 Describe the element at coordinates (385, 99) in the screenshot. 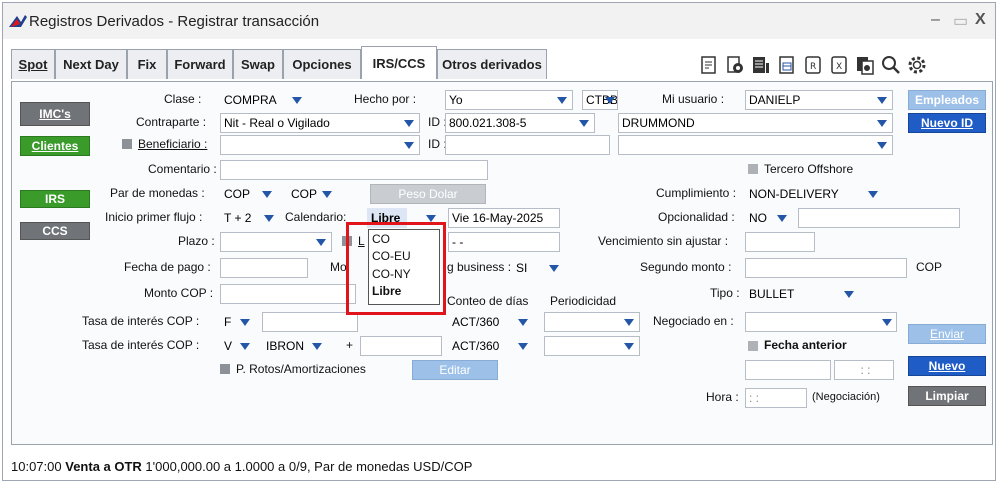

I see `hecho-por-label: Hecho por :` at that location.